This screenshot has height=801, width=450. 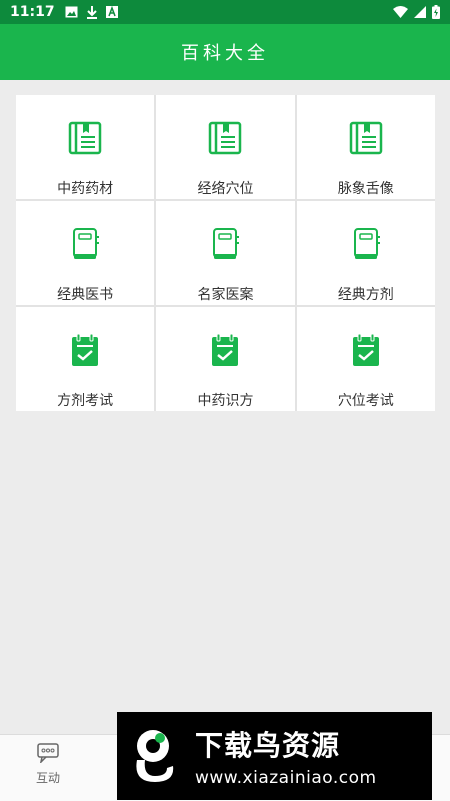 What do you see at coordinates (365, 295) in the screenshot?
I see `grid-item-label: 经典方剂` at bounding box center [365, 295].